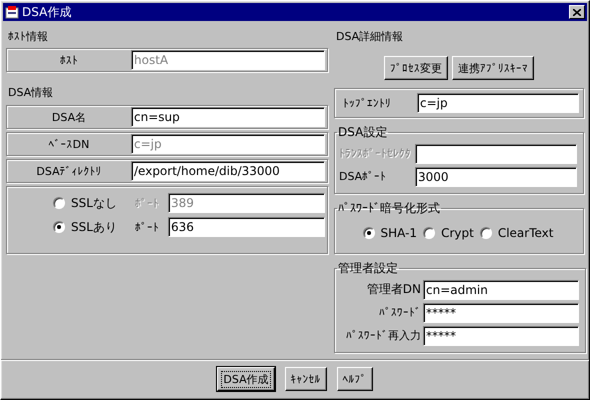 This screenshot has height=400, width=590. I want to click on field-label: ﾊﾟｽﾜｰﾄﾞ再入力, so click(383, 335).